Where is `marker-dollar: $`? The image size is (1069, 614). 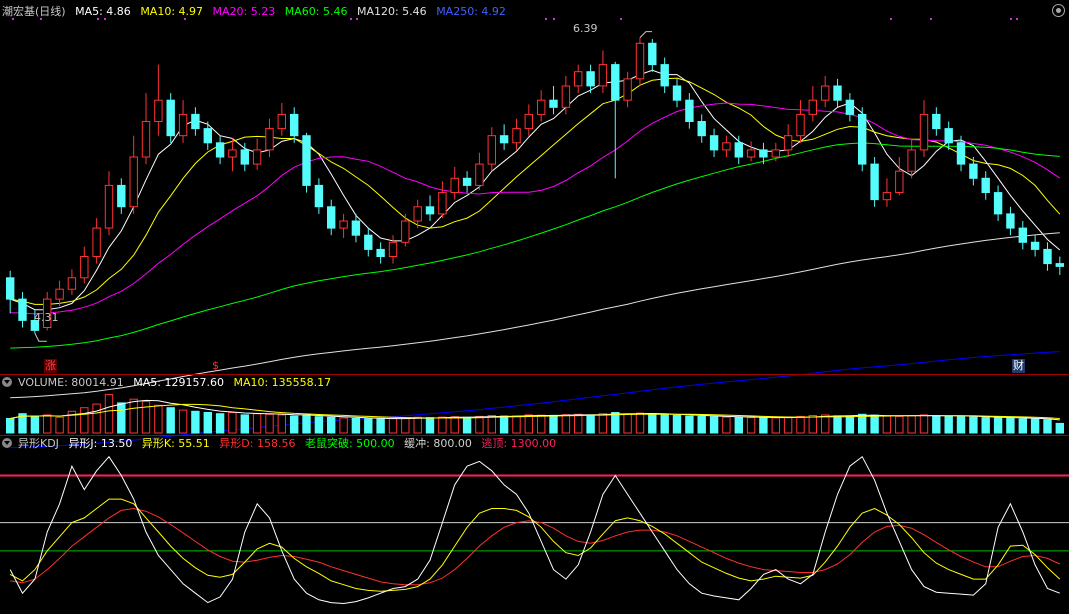
marker-dollar: $ is located at coordinates (215, 365).